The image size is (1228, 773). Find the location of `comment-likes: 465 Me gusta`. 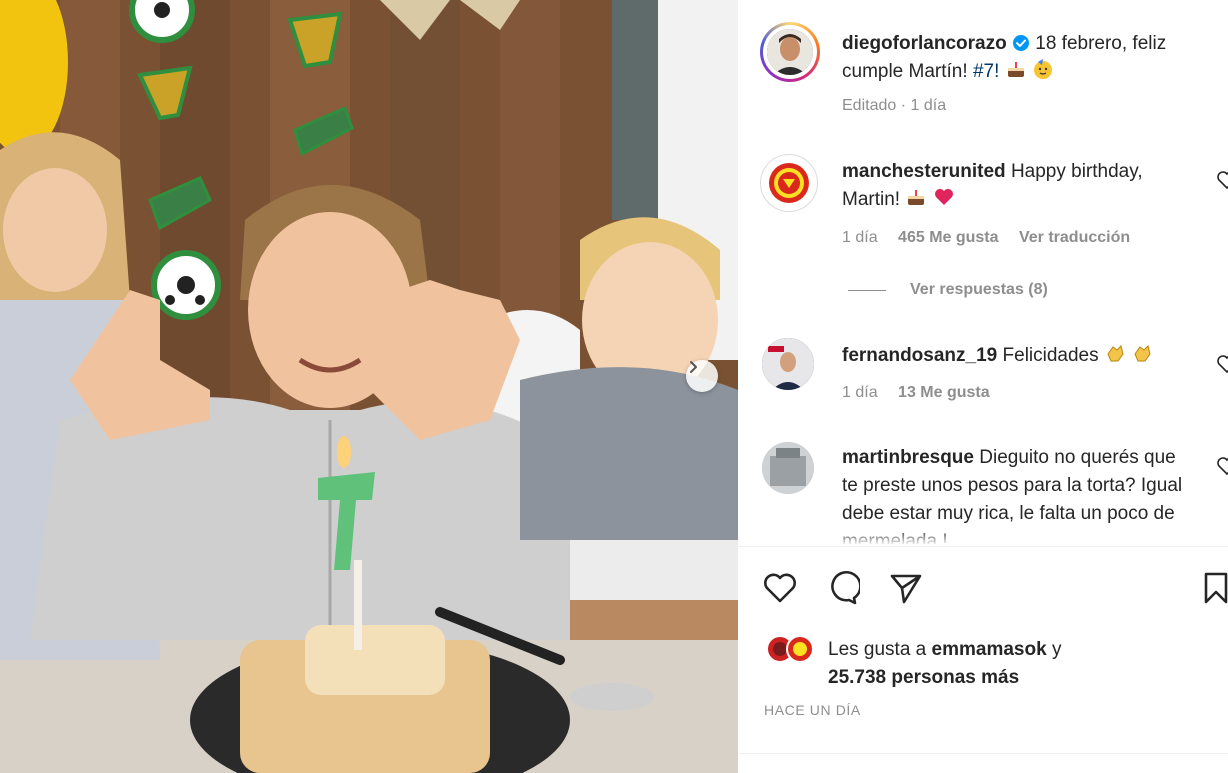

comment-likes: 465 Me gusta is located at coordinates (948, 237).